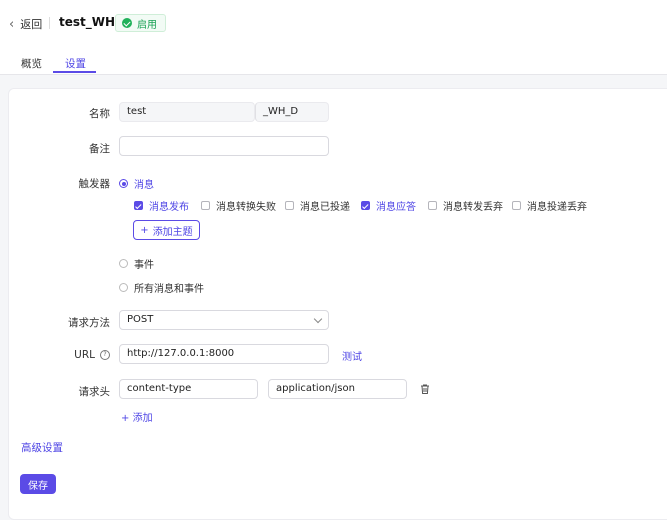 Image resolution: width=667 pixels, height=520 pixels. What do you see at coordinates (169, 289) in the screenshot?
I see `radio-all-label: 所有消息和事件` at bounding box center [169, 289].